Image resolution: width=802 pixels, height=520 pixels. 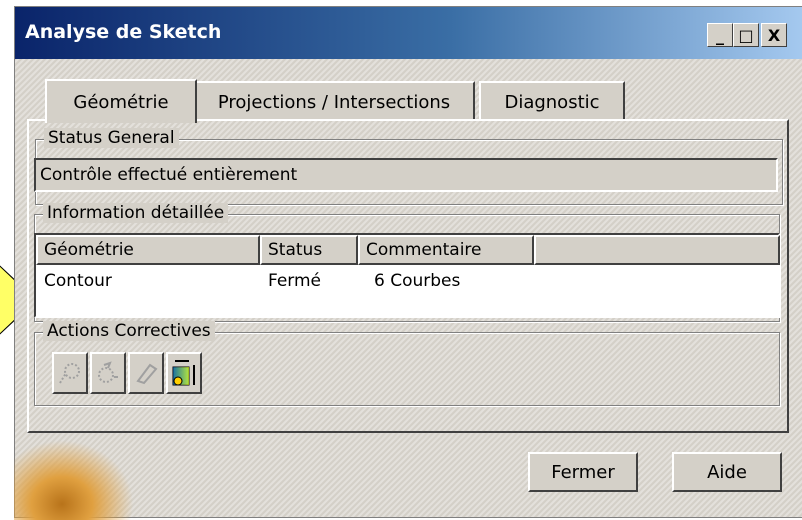 I want to click on tab-label: Géométrie, so click(x=121, y=102).